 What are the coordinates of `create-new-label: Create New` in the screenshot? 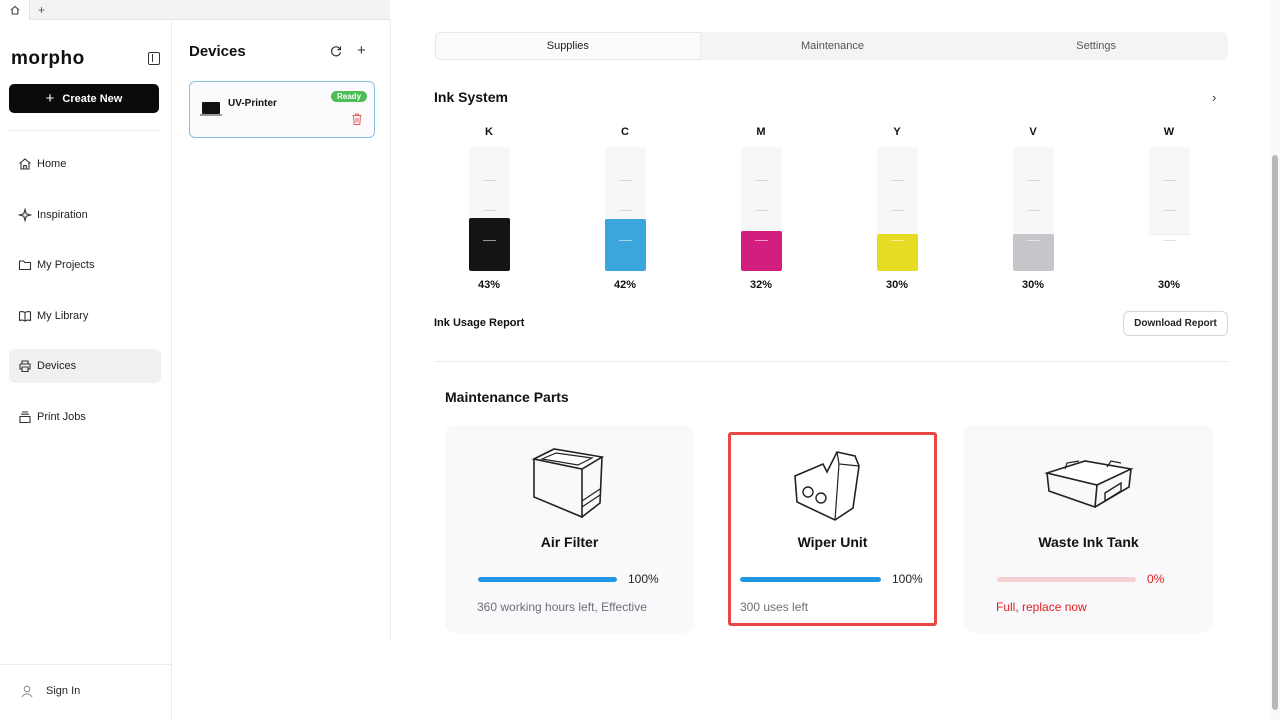 It's located at (92, 98).